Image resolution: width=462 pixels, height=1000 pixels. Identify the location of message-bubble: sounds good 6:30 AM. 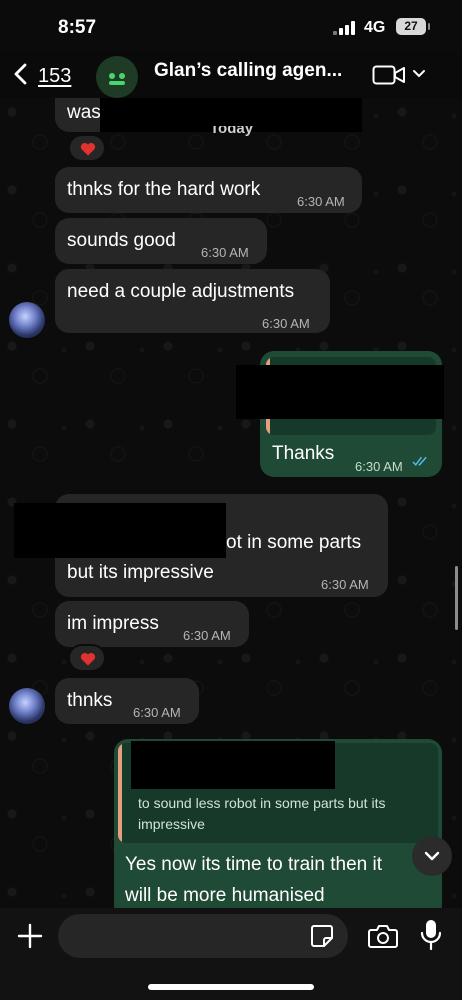
(161, 241).